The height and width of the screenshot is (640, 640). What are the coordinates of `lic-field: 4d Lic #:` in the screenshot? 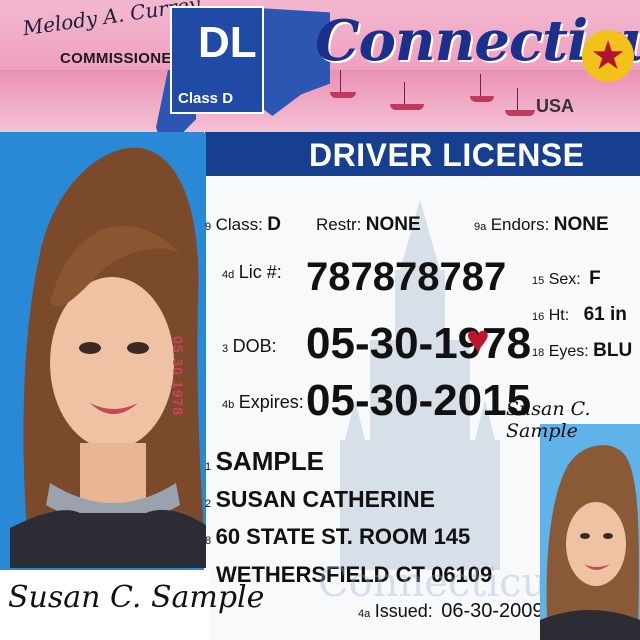 It's located at (252, 272).